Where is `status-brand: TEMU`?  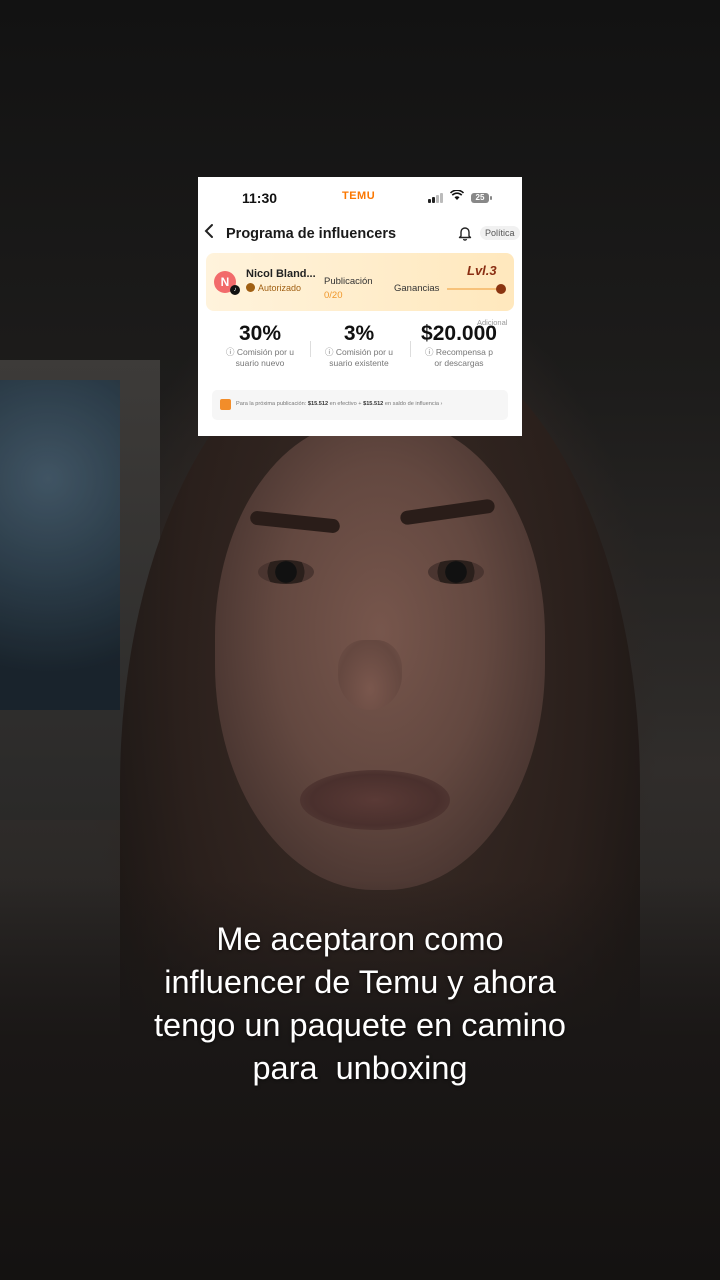
status-brand: TEMU is located at coordinates (359, 196).